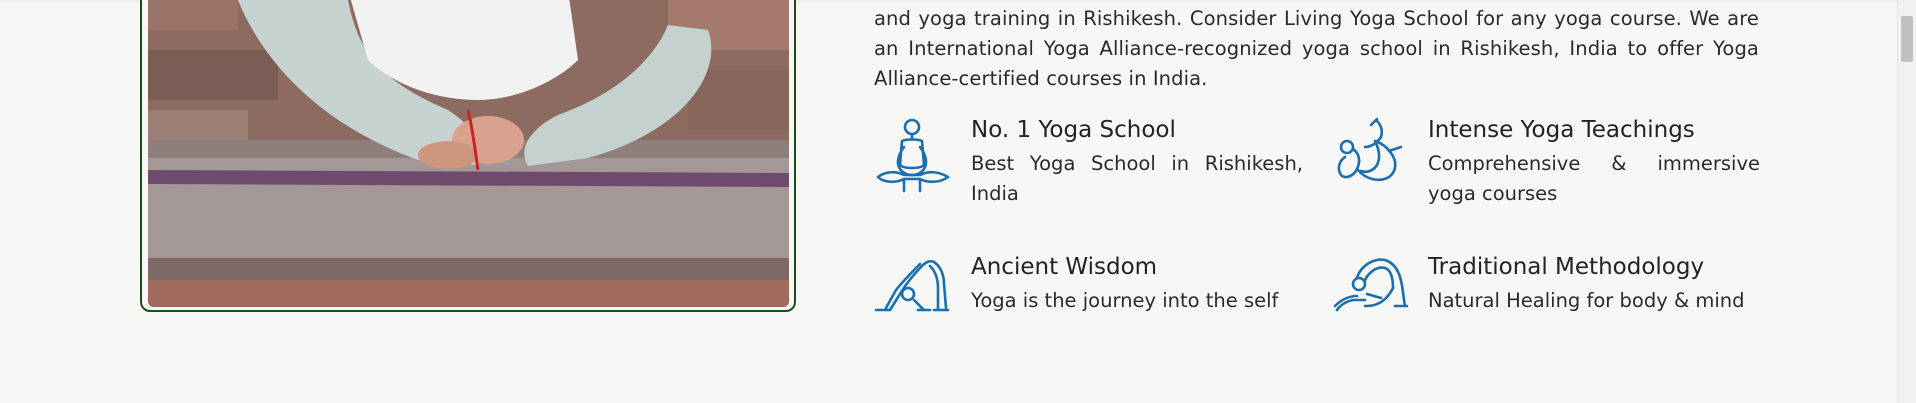 Image resolution: width=1916 pixels, height=403 pixels. What do you see at coordinates (1586, 300) in the screenshot?
I see `feature-description: Natural Healing for body & mind` at bounding box center [1586, 300].